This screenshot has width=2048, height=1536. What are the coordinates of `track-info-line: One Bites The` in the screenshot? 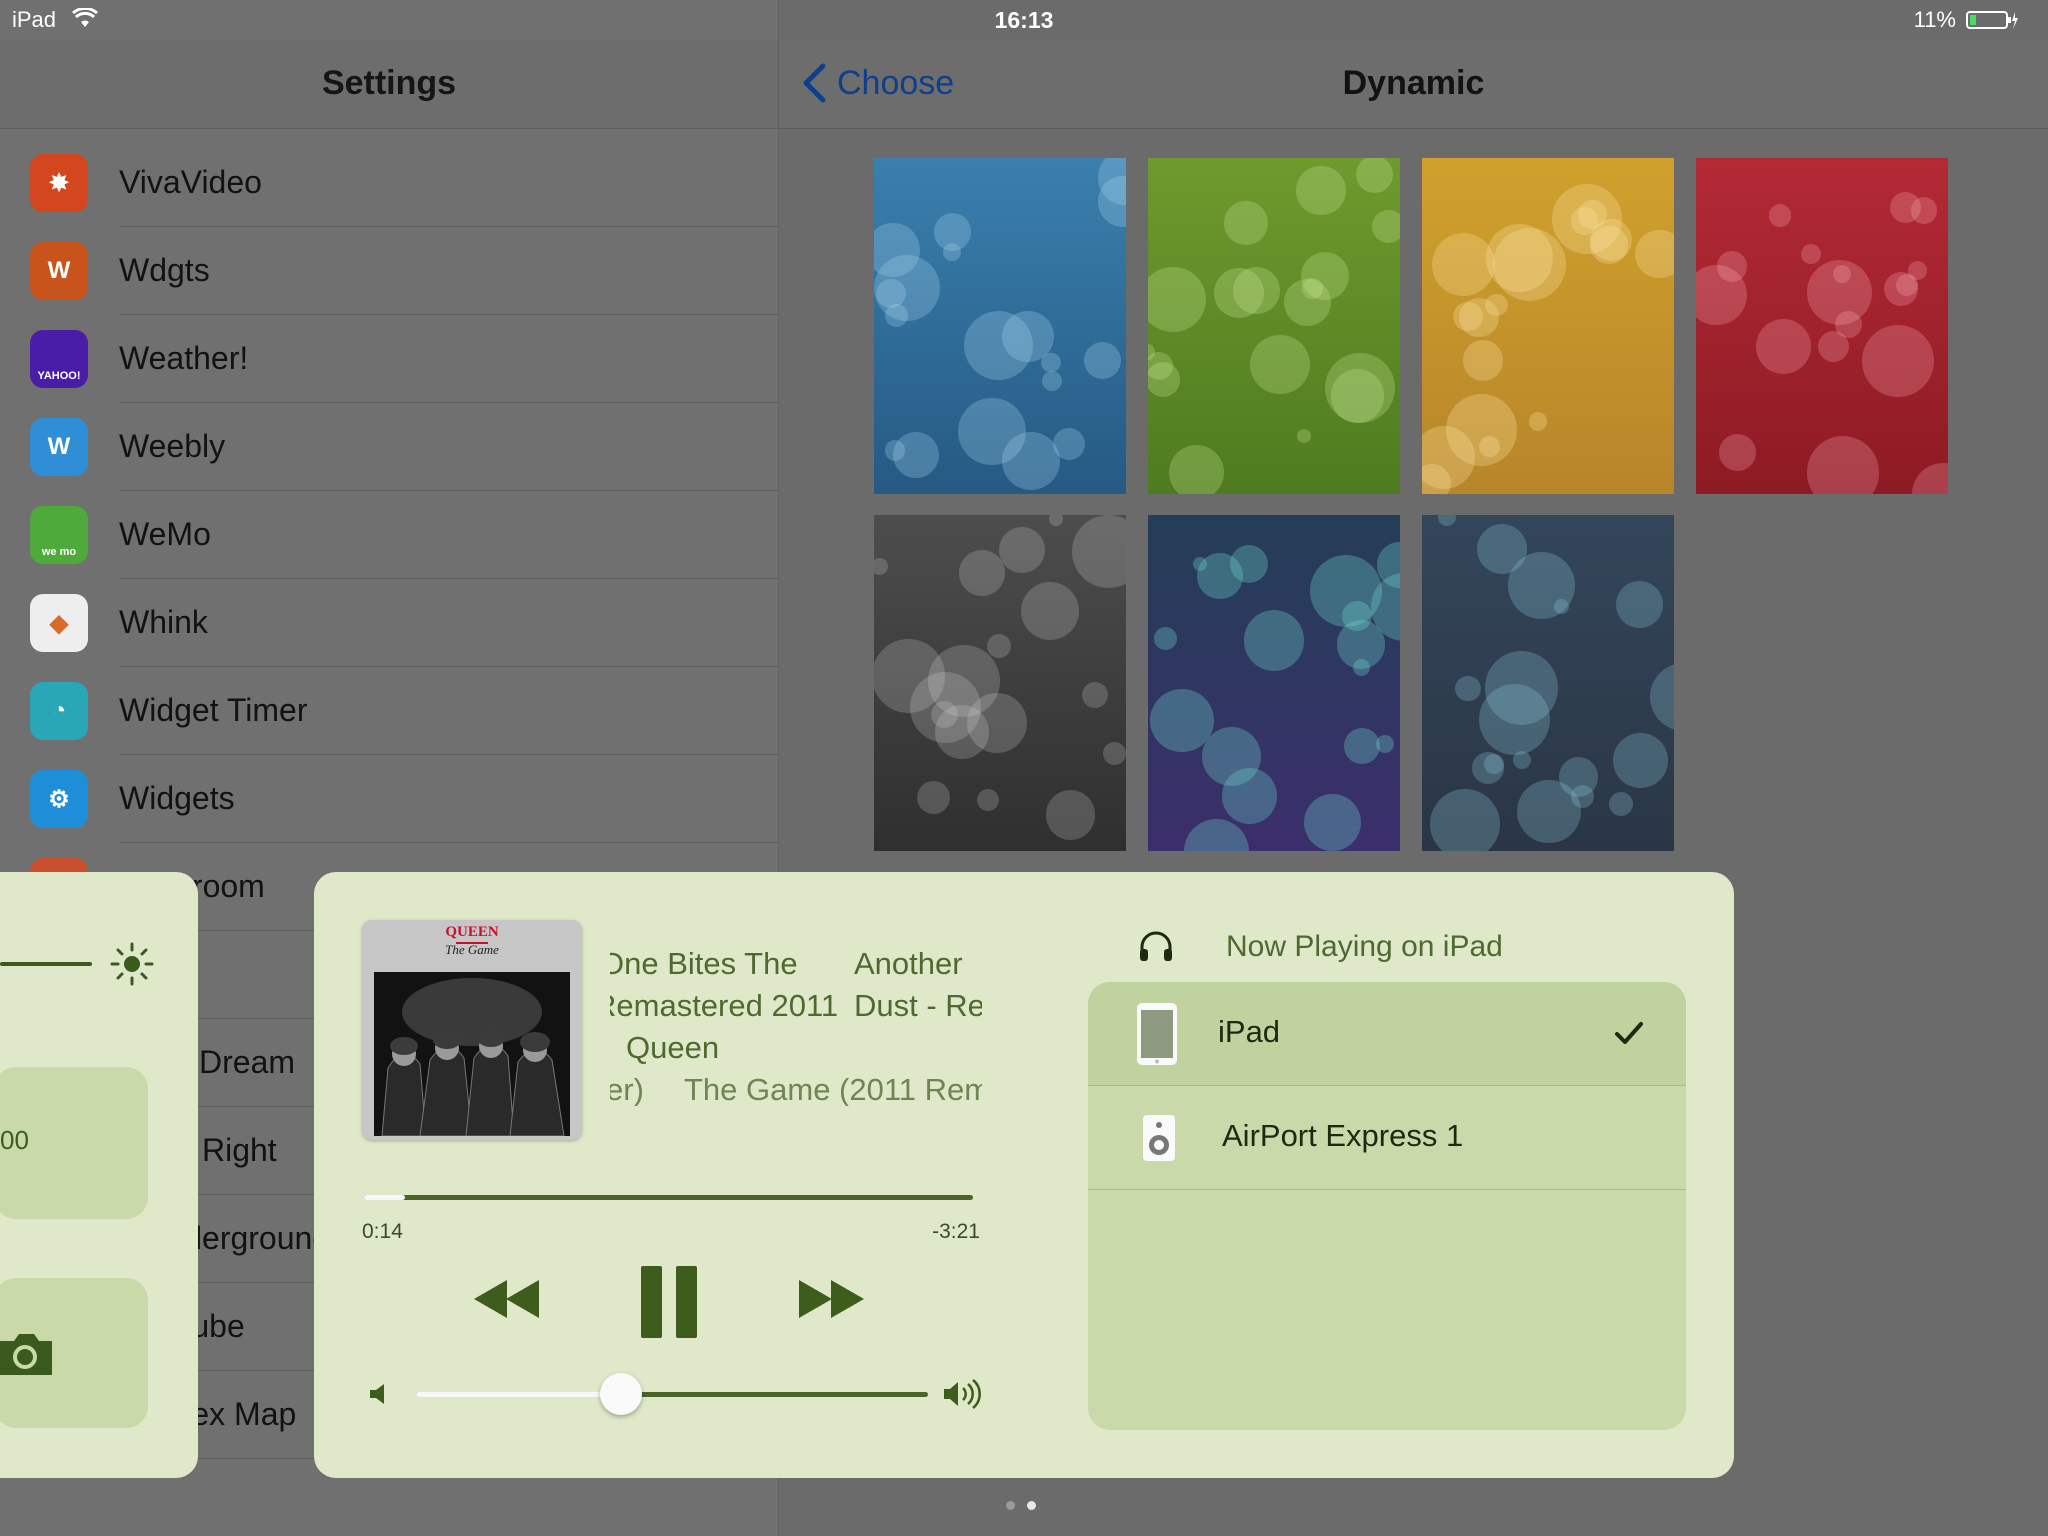 It's located at (704, 963).